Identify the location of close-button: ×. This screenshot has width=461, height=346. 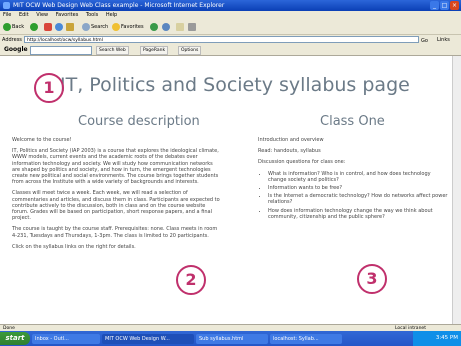
(454, 5).